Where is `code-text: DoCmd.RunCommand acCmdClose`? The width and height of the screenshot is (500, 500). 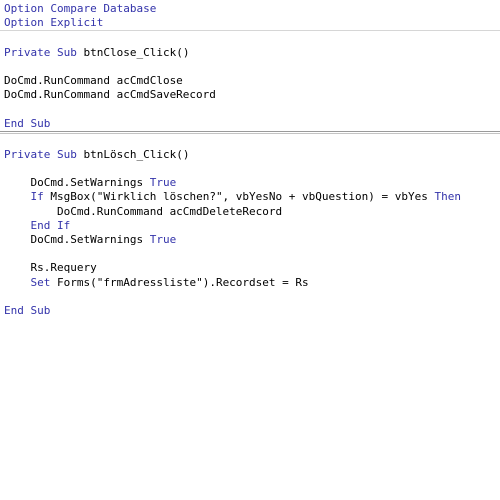 code-text: DoCmd.RunCommand acCmdClose is located at coordinates (93, 80).